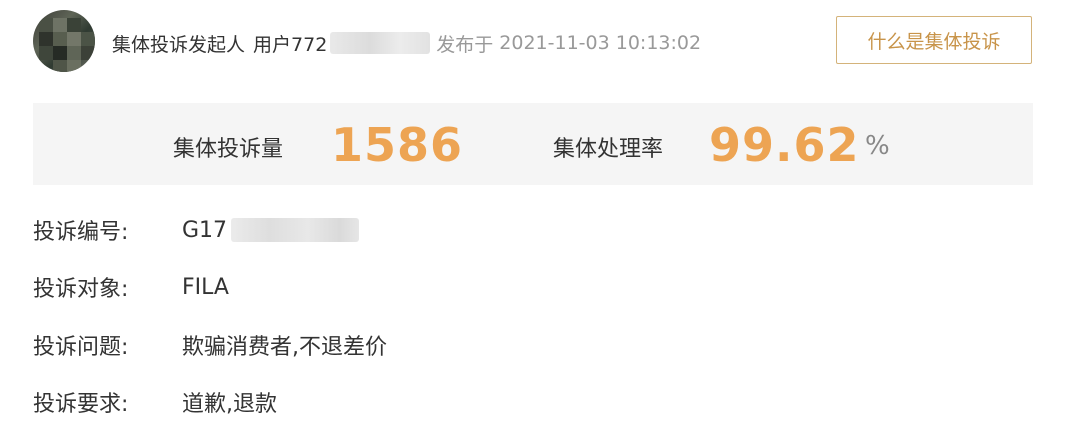 The image size is (1080, 441). I want to click on complaint-issue-value: 欺骗消费者,不退差价, so click(284, 347).